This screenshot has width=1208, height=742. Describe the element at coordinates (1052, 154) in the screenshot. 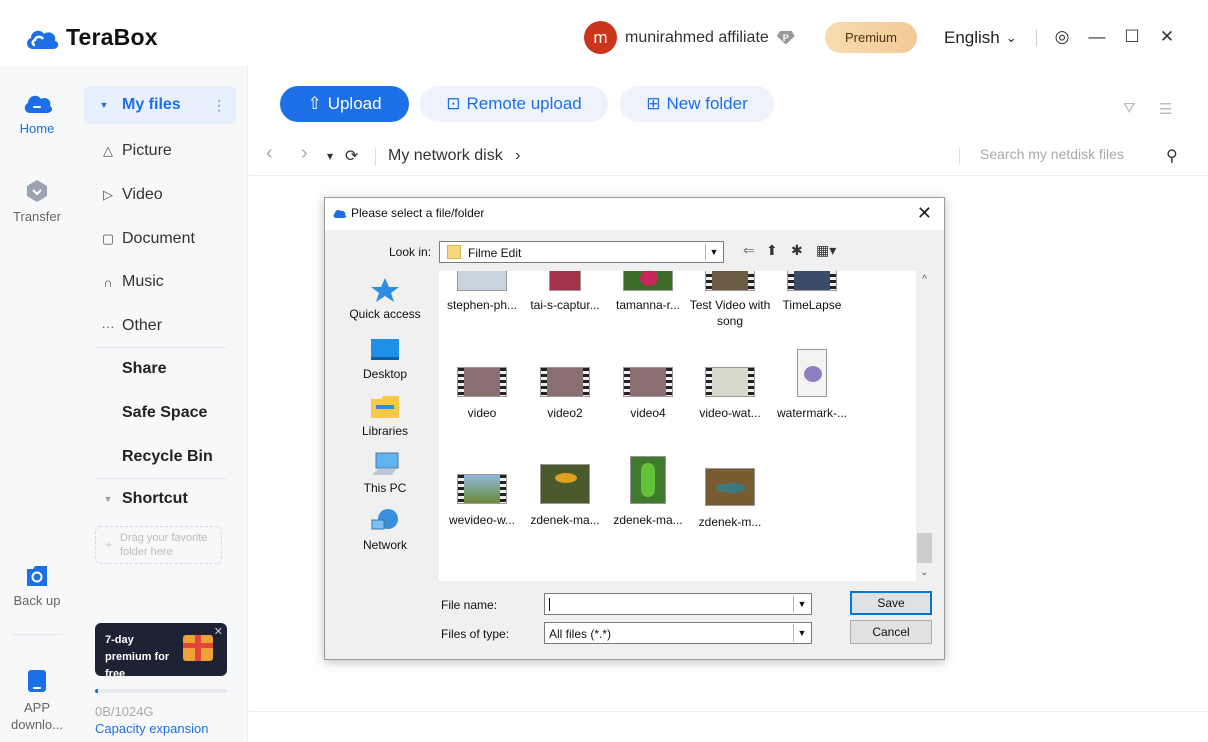

I see `search-input: Search my netdisk files` at that location.